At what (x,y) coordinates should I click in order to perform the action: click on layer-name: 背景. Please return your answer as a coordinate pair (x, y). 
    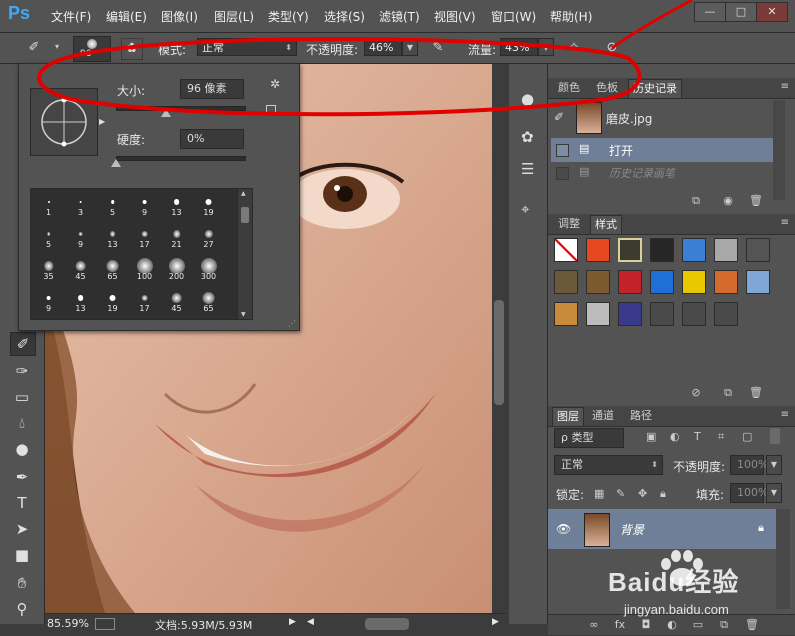
    Looking at the image, I should click on (632, 529).